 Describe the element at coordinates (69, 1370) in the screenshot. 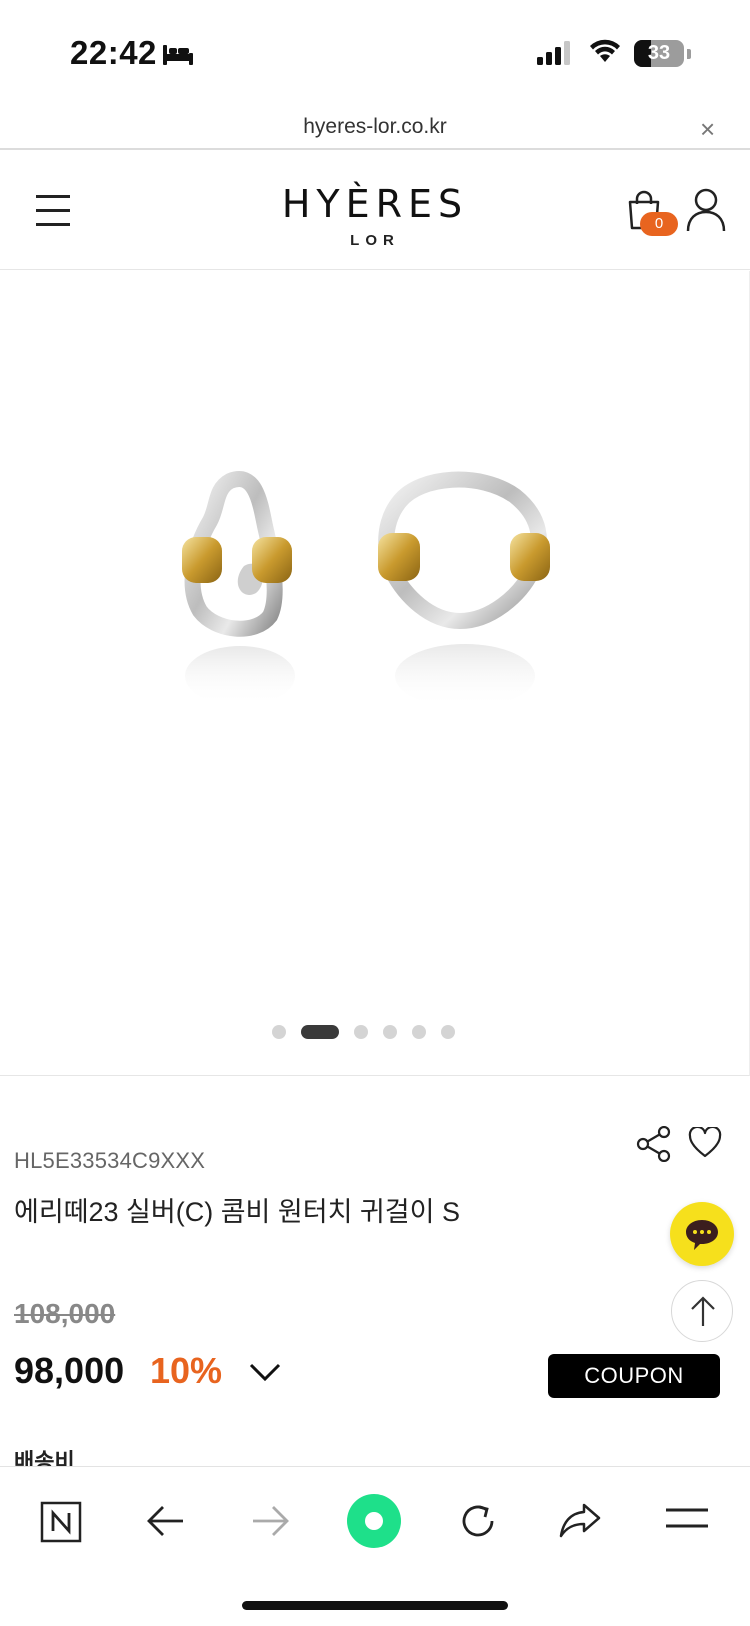

I see `sale-price: 98,000` at that location.